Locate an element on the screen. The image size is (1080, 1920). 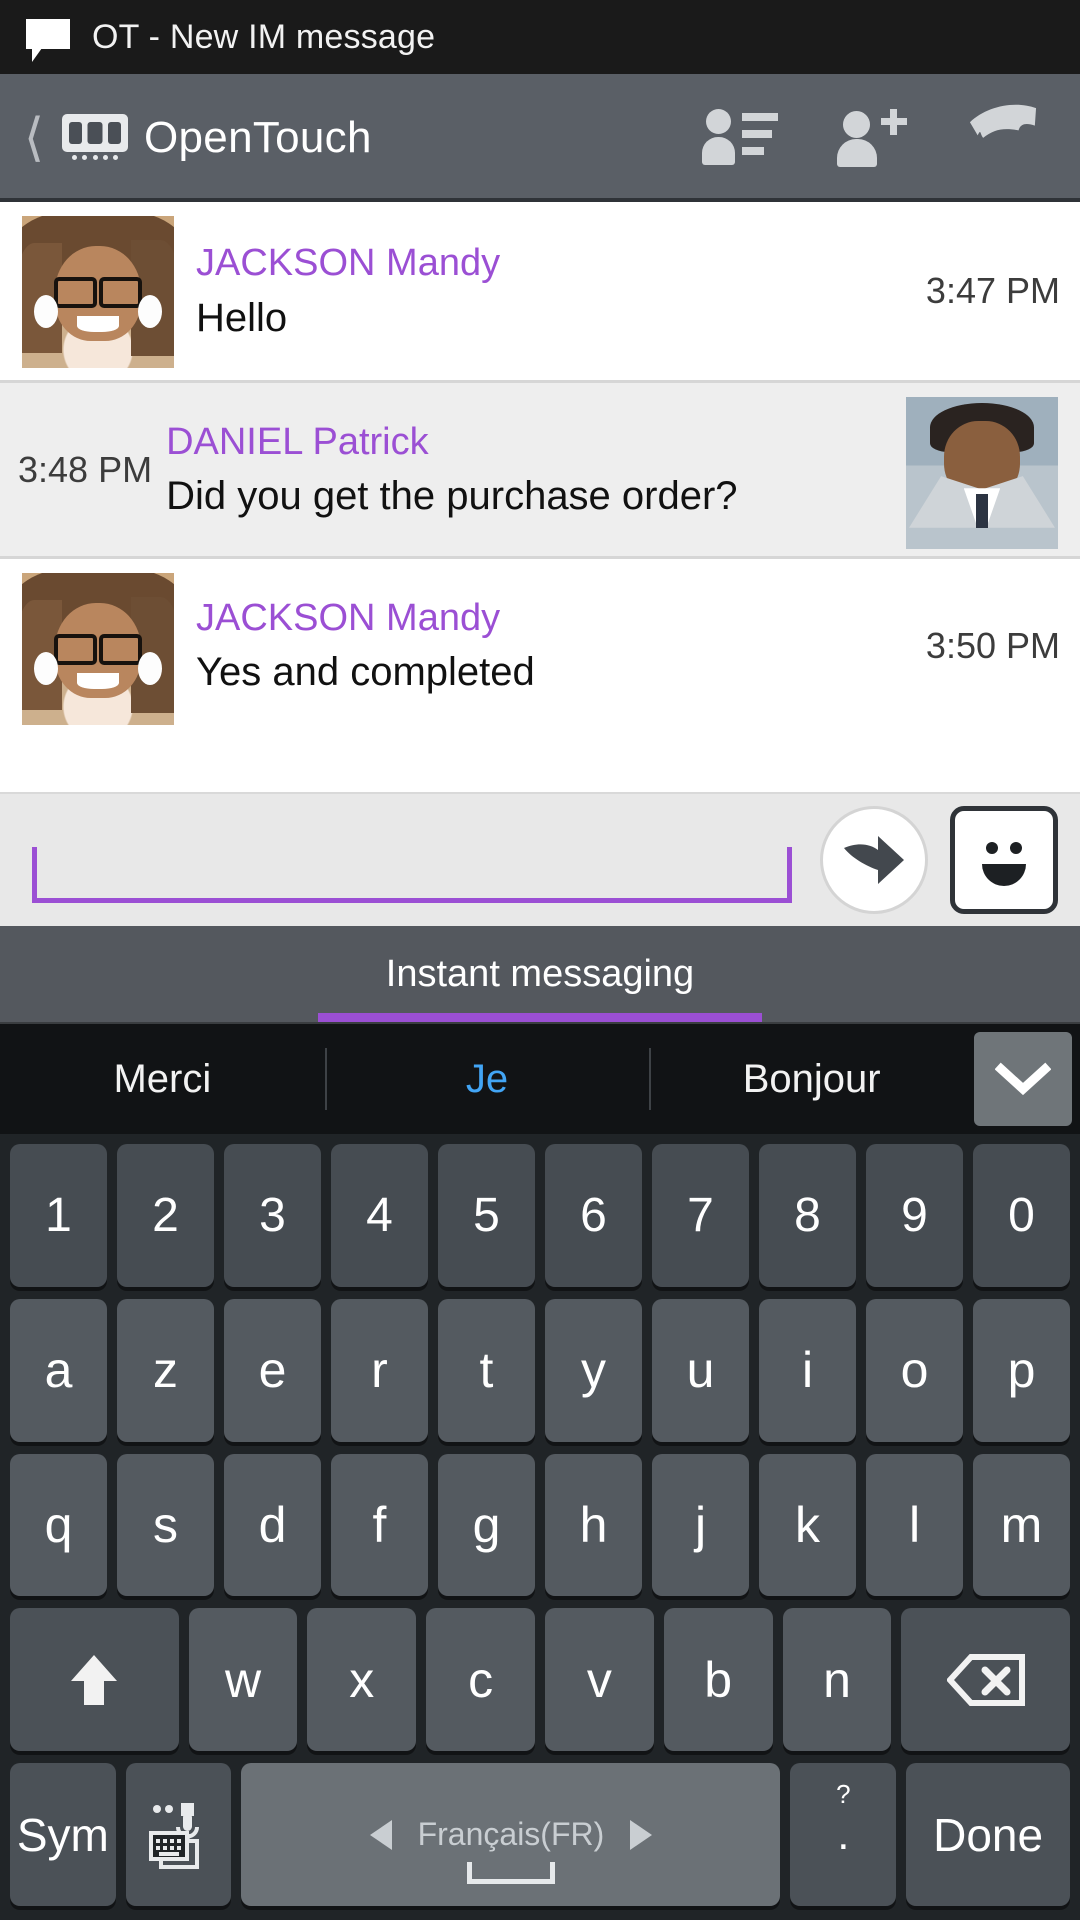
call-icon is located at coordinates (1004, 138).